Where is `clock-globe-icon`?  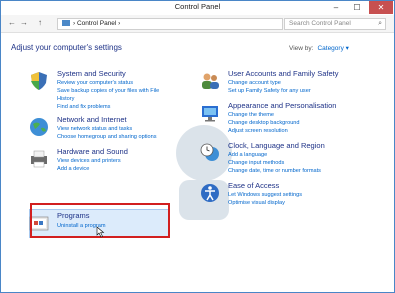
clock-globe-icon is located at coordinates (209, 152).